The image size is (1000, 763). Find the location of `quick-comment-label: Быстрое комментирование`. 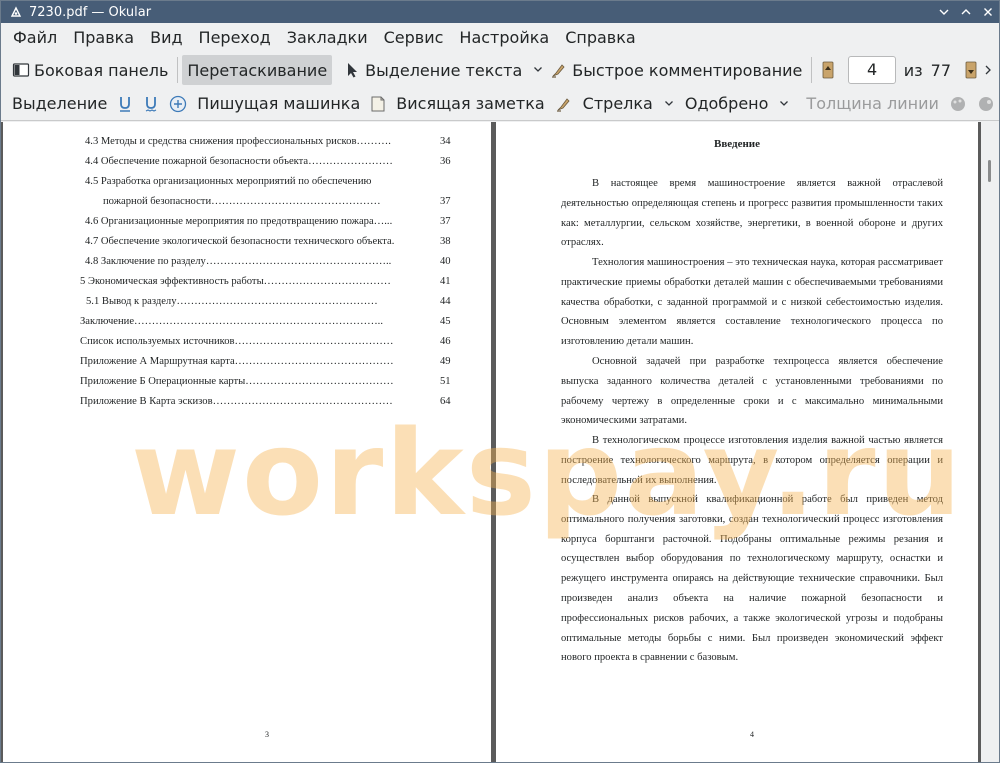

quick-comment-label: Быстрое комментирование is located at coordinates (687, 70).